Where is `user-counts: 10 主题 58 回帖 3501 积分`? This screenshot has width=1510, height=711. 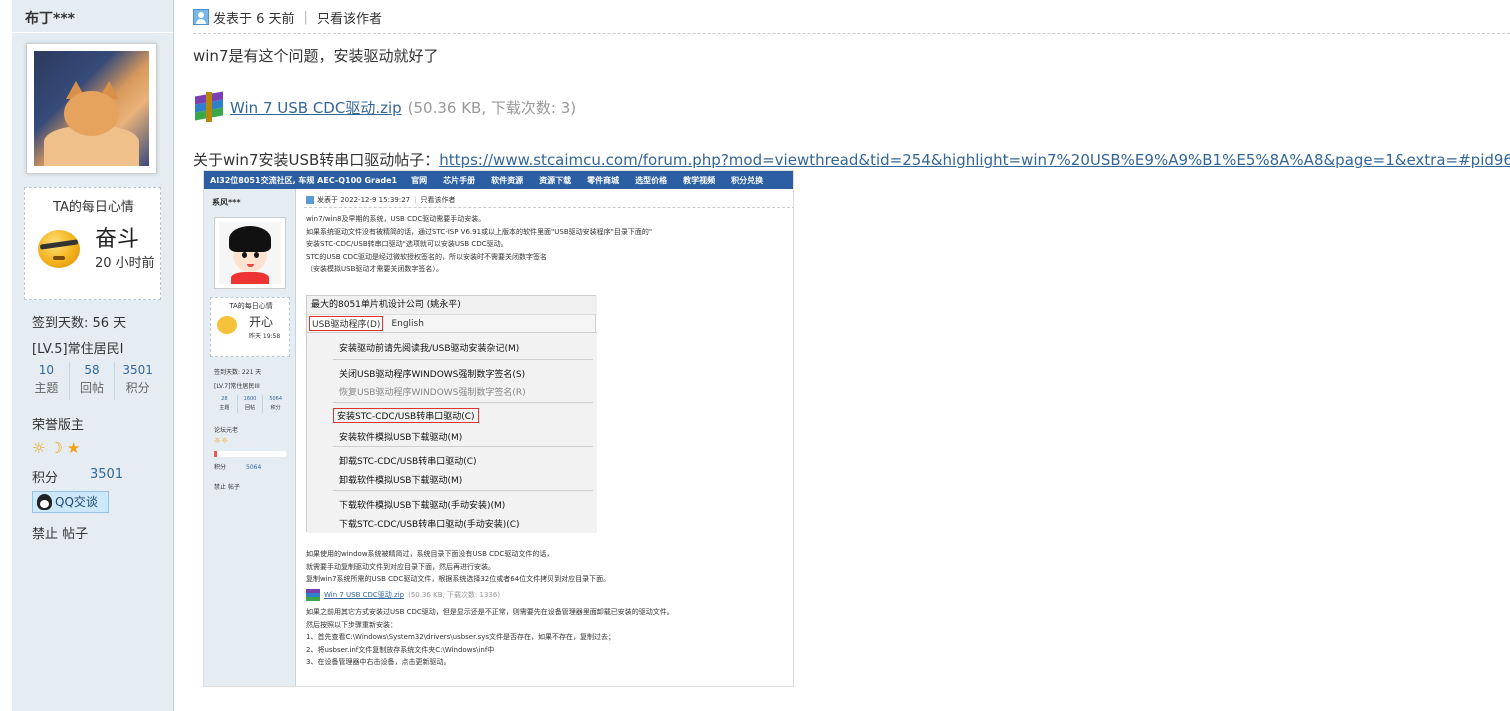 user-counts: 10 主题 58 回帖 3501 积分 is located at coordinates (92, 381).